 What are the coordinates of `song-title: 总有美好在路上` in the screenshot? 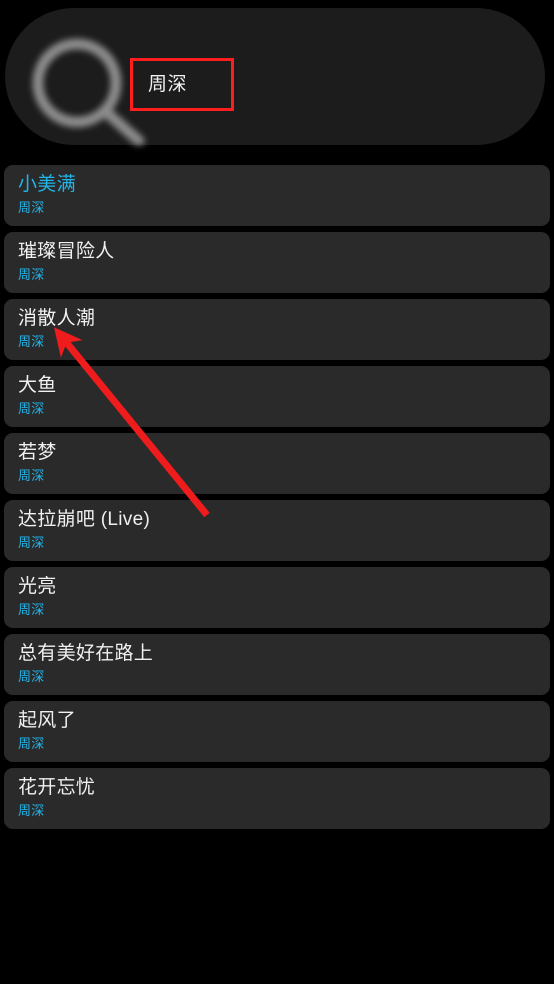 It's located at (86, 653).